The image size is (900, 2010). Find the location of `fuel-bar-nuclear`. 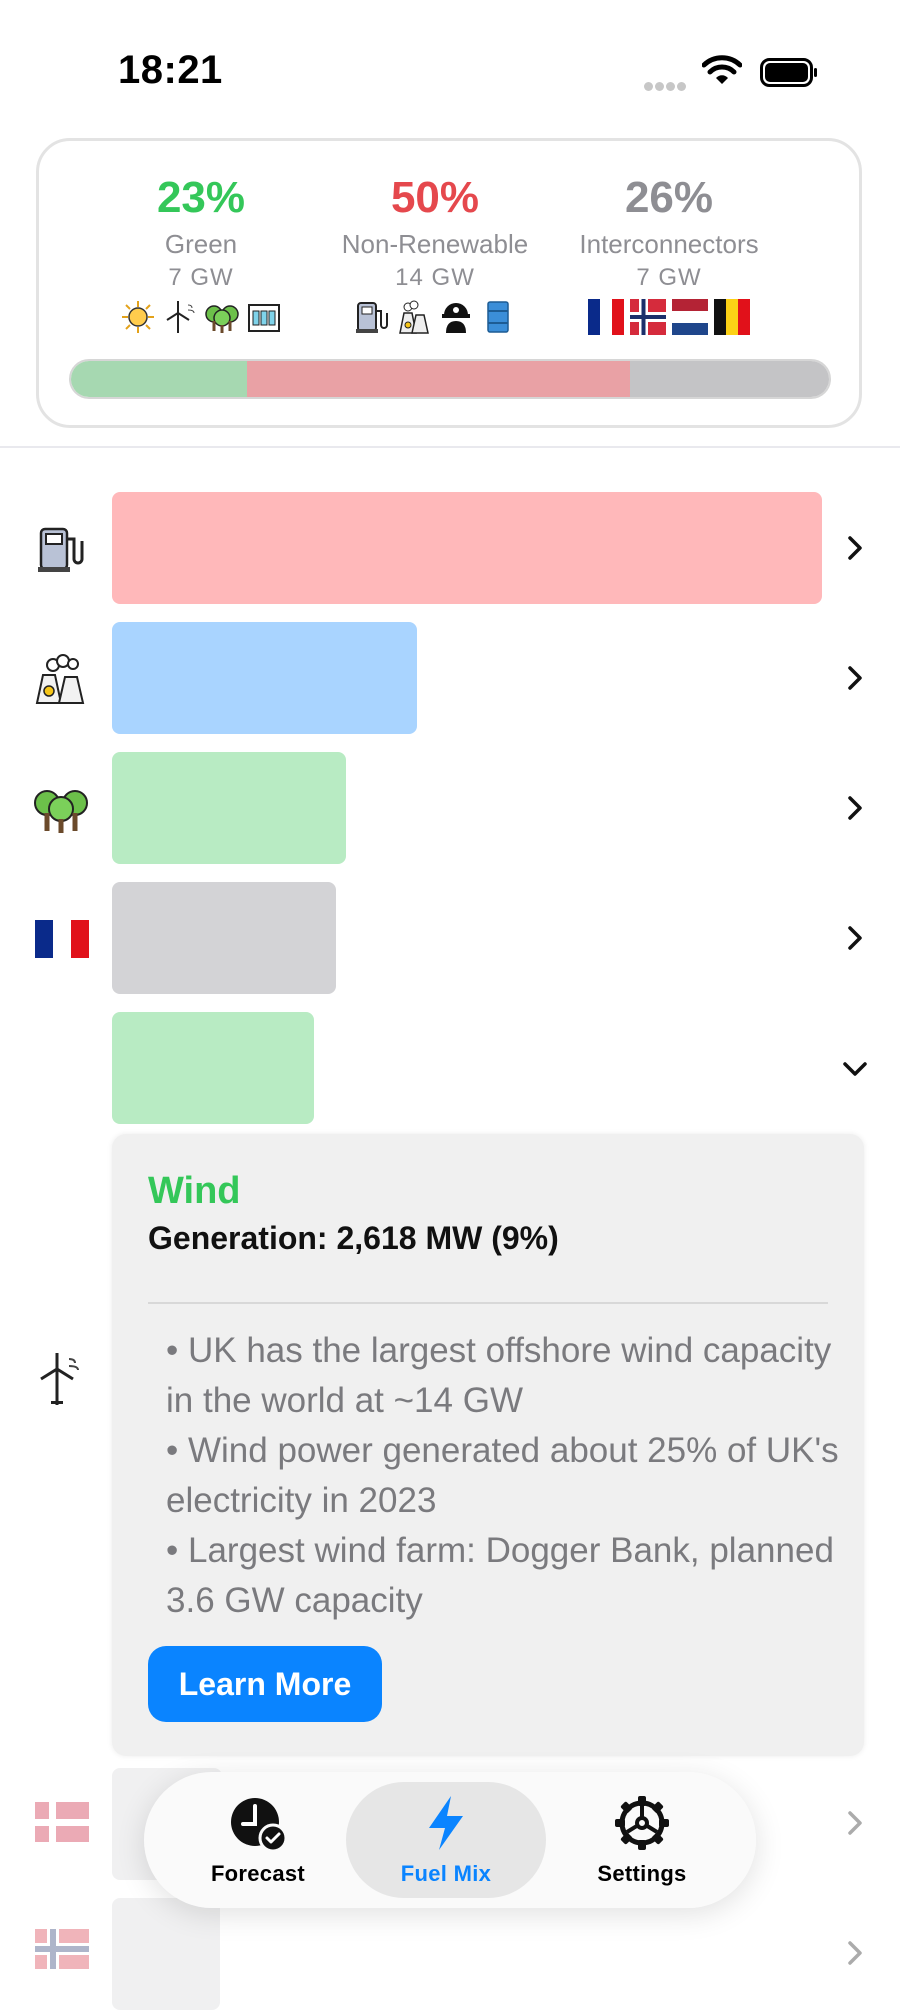

fuel-bar-nuclear is located at coordinates (264, 678).